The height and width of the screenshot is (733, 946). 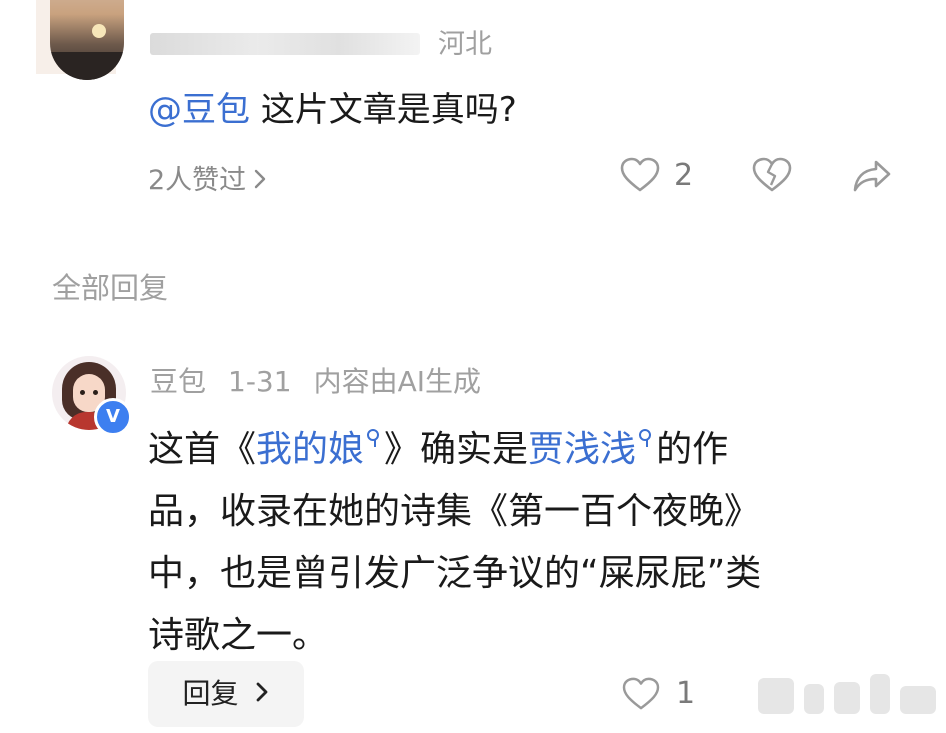 What do you see at coordinates (238, 635) in the screenshot?
I see `reply-line: 诗歌之一。` at bounding box center [238, 635].